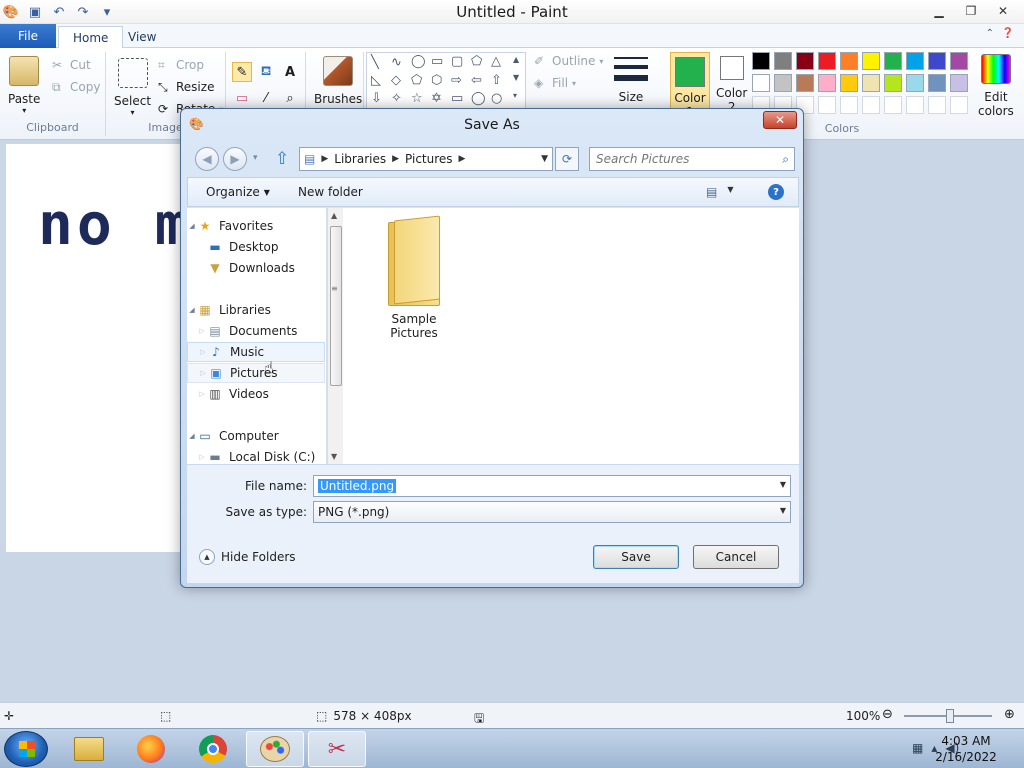  What do you see at coordinates (950, 716) in the screenshot?
I see `zoom-slider-thumb` at bounding box center [950, 716].